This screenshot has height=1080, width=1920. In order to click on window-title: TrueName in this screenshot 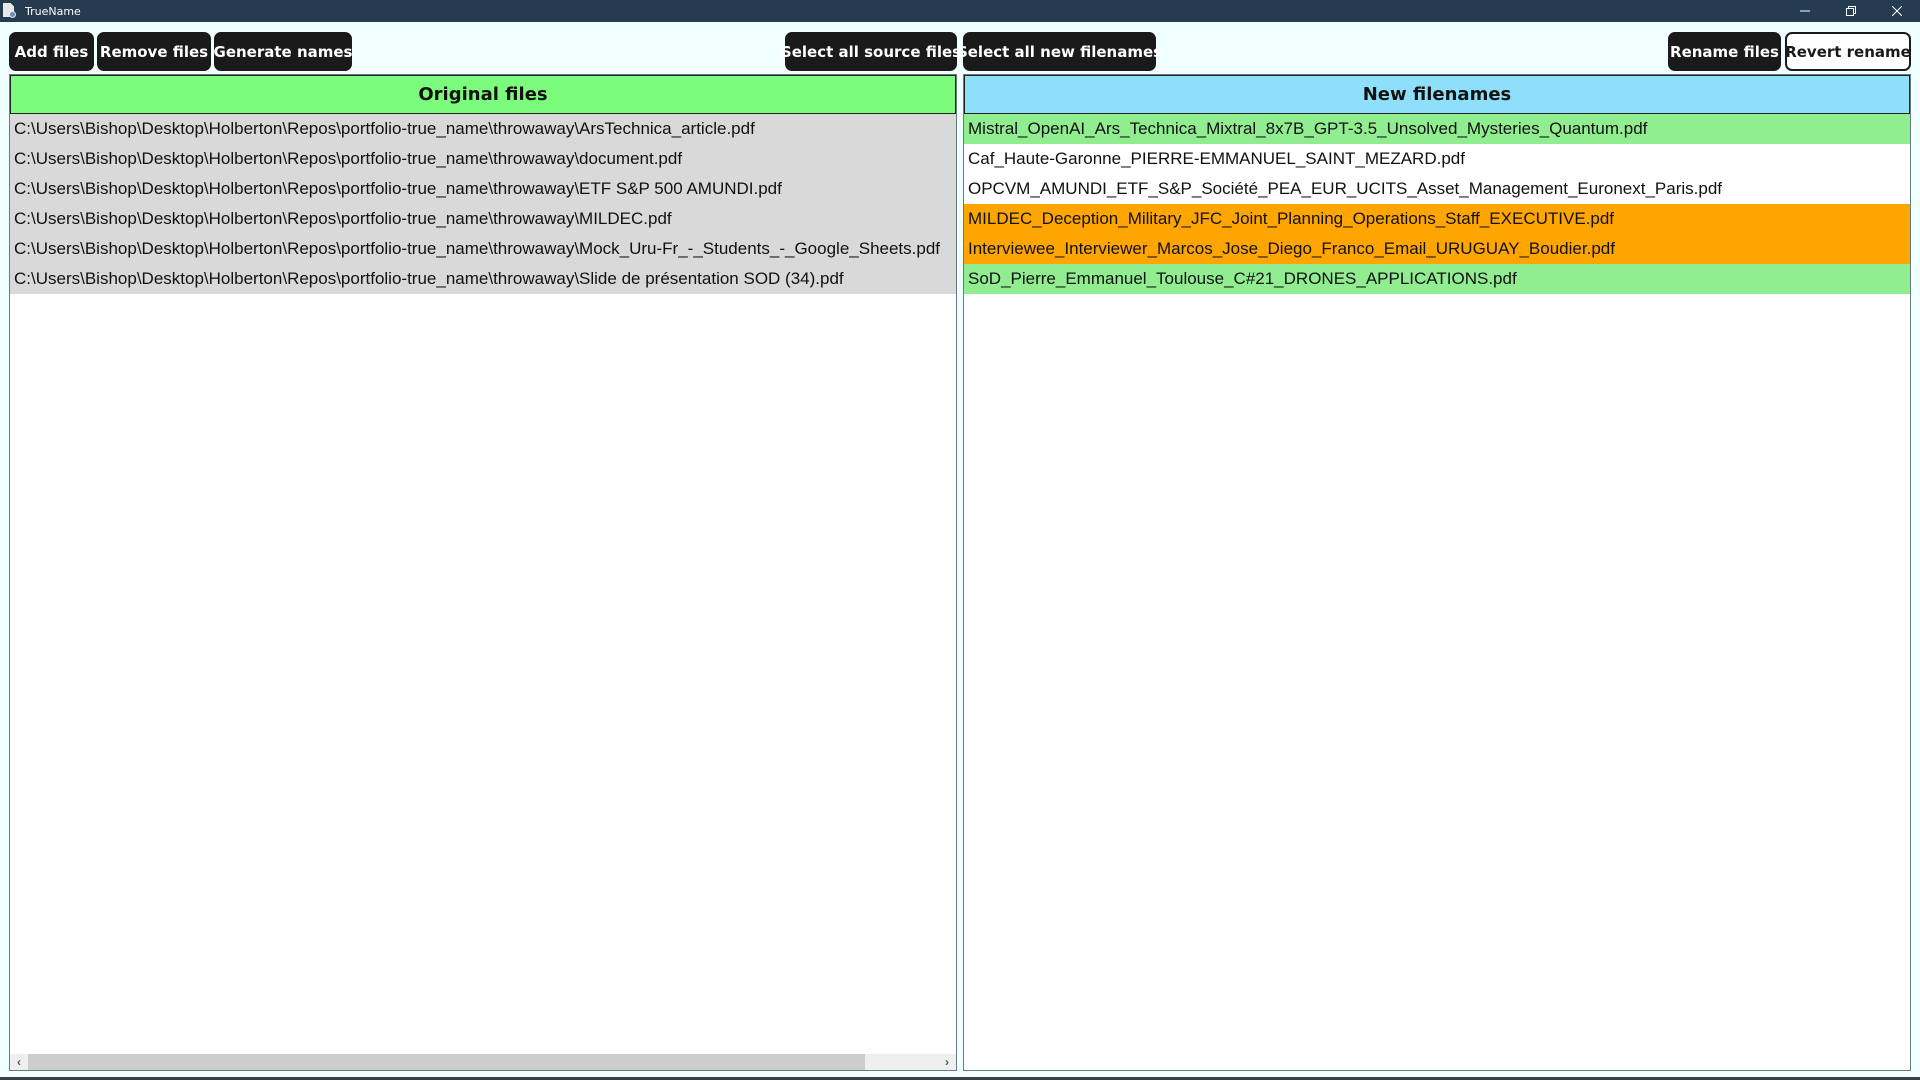, I will do `click(53, 11)`.